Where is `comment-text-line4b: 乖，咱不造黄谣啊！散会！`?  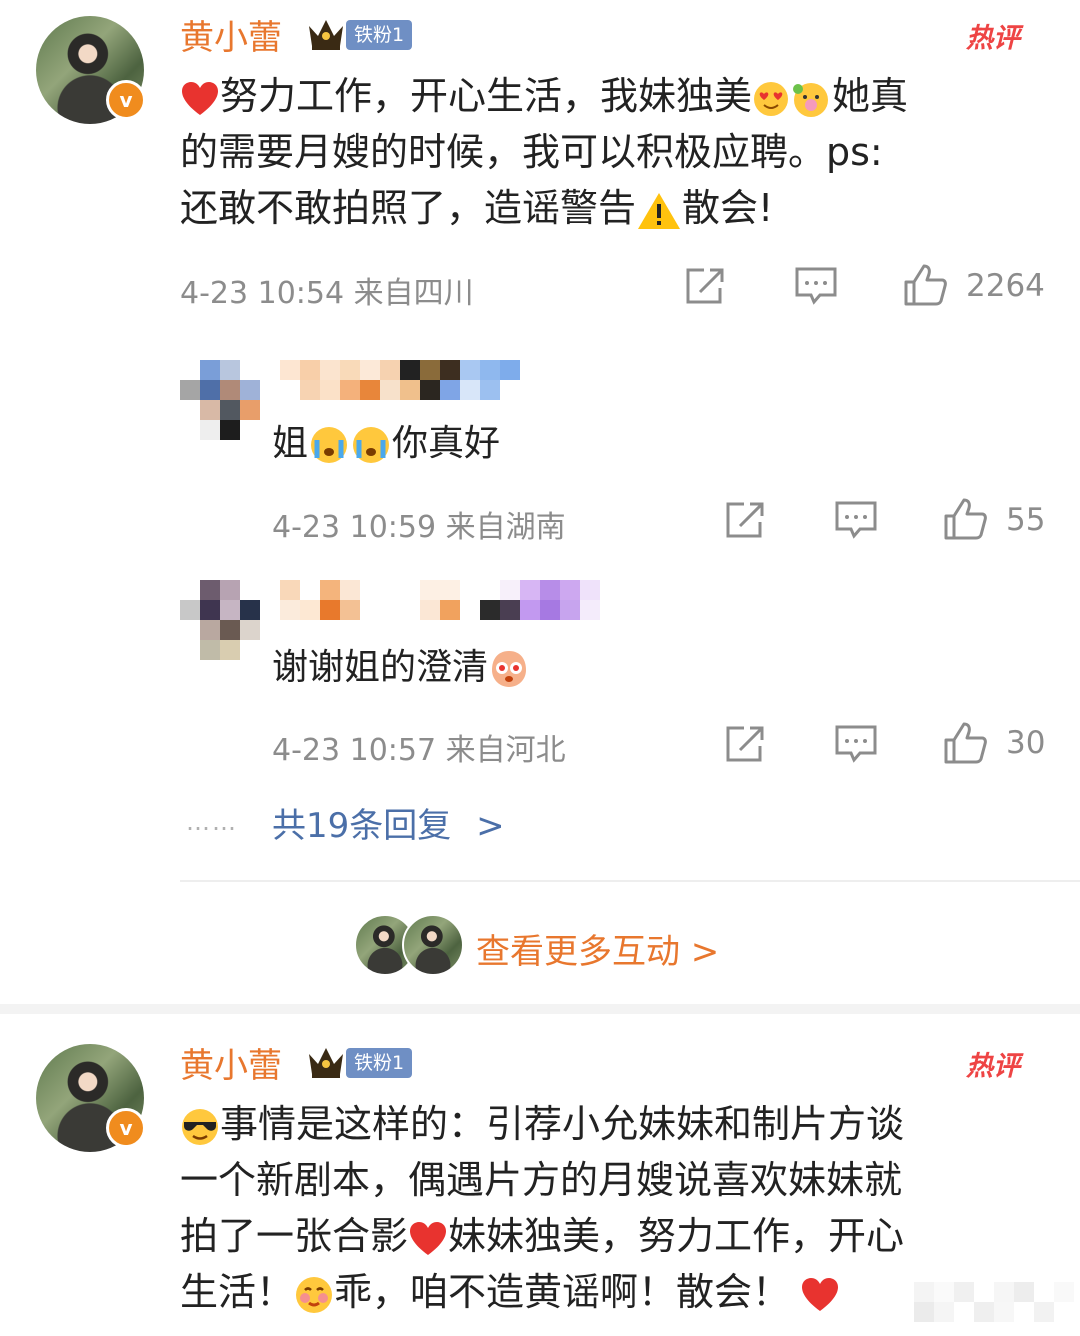 comment-text-line4b: 乖，咱不造黄谣啊！散会！ is located at coordinates (562, 1292).